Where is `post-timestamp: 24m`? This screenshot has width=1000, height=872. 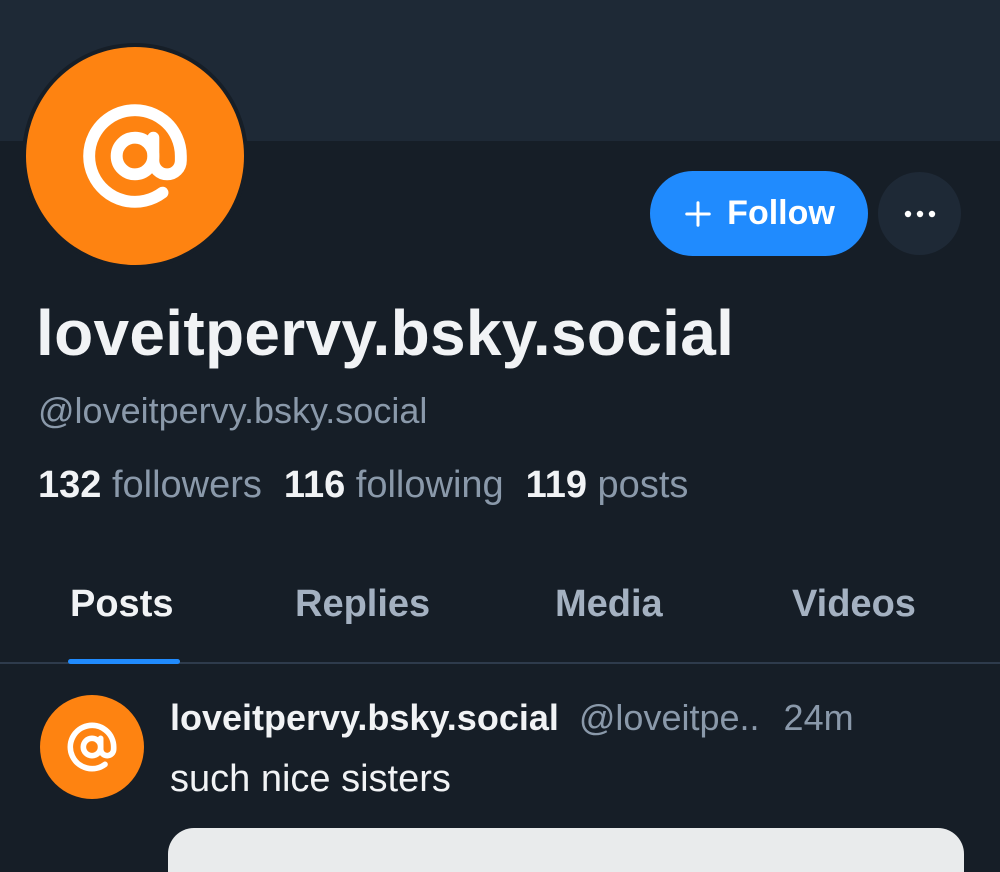
post-timestamp: 24m is located at coordinates (819, 717).